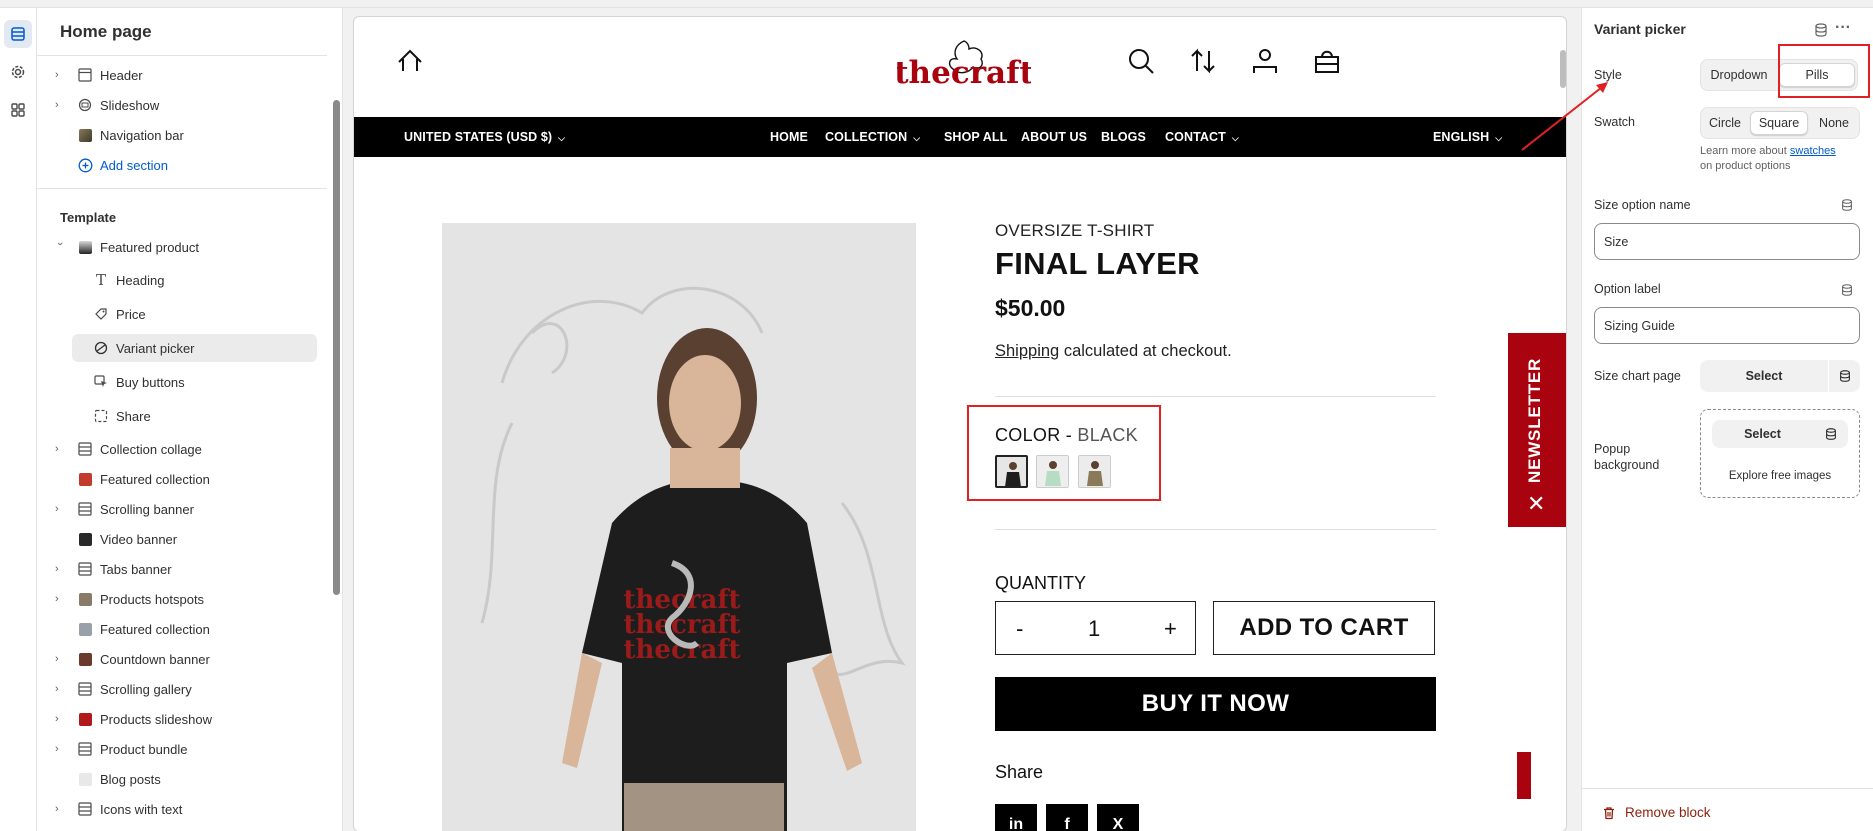 The image size is (1873, 831). I want to click on apps-rail-button, so click(18, 110).